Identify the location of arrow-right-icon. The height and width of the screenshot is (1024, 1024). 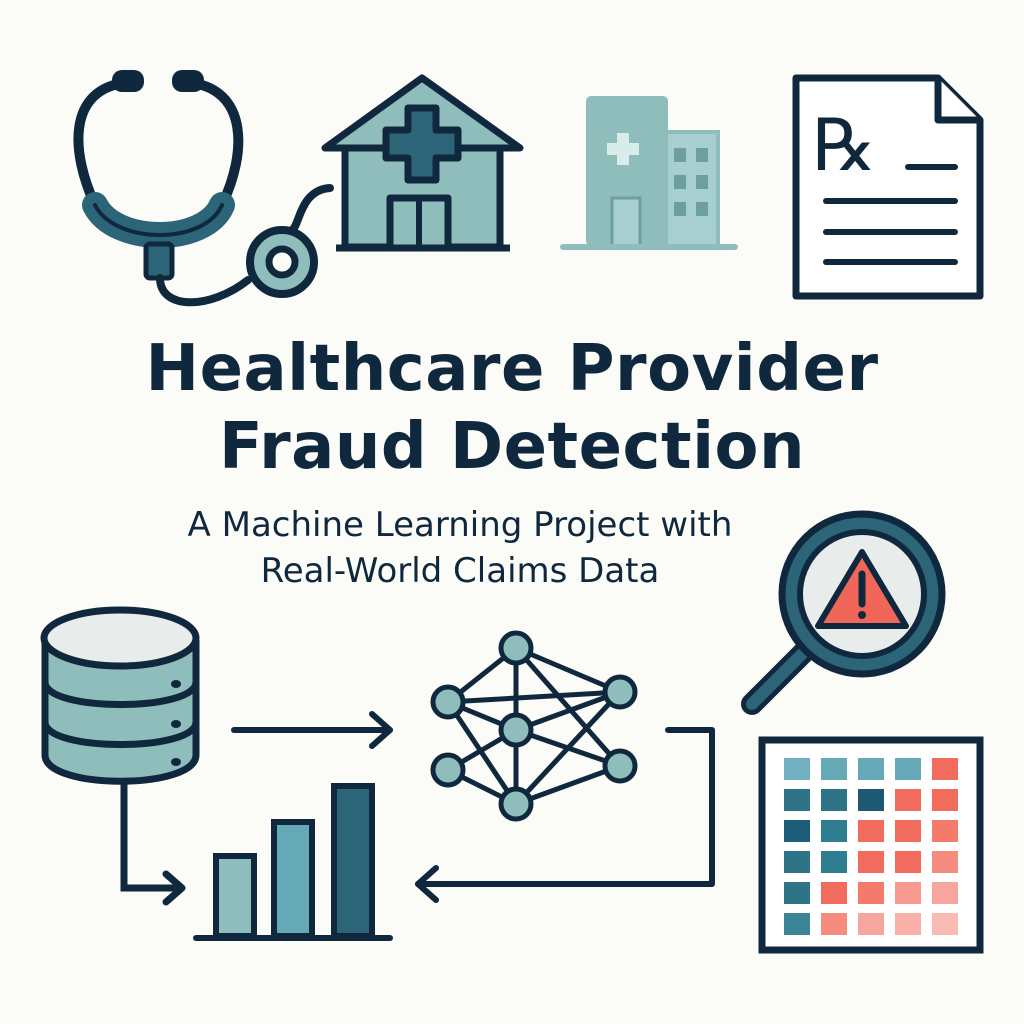
(312, 730).